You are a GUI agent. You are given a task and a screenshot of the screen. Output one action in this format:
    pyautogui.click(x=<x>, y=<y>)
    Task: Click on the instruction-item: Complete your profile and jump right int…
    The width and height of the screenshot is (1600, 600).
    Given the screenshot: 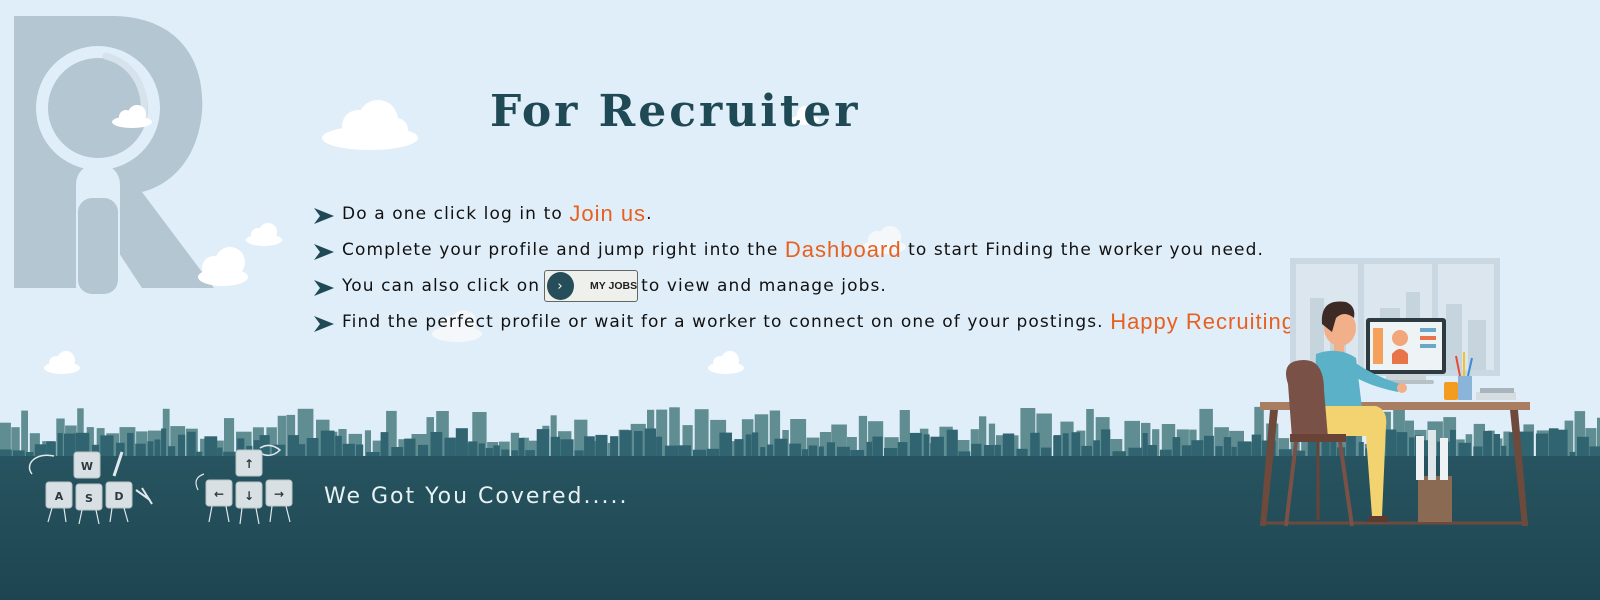 What is the action you would take?
    pyautogui.click(x=808, y=250)
    